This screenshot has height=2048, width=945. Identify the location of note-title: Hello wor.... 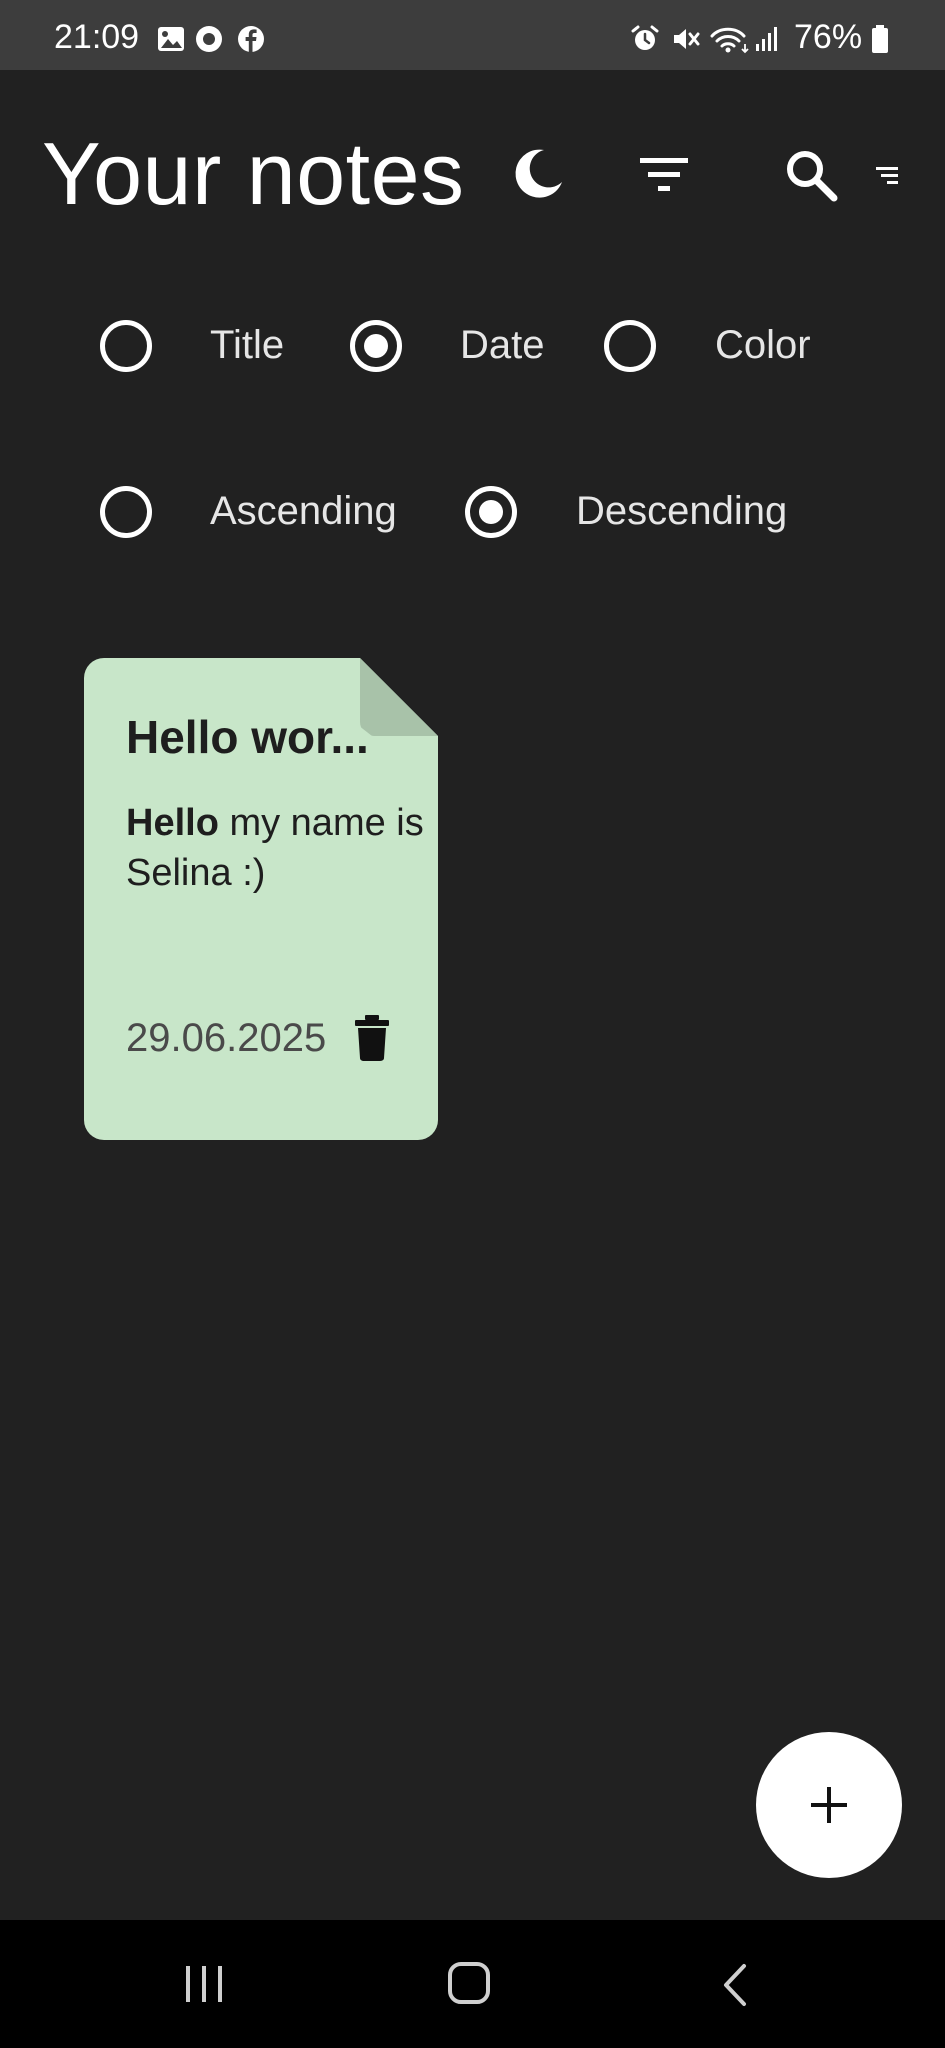
(247, 737).